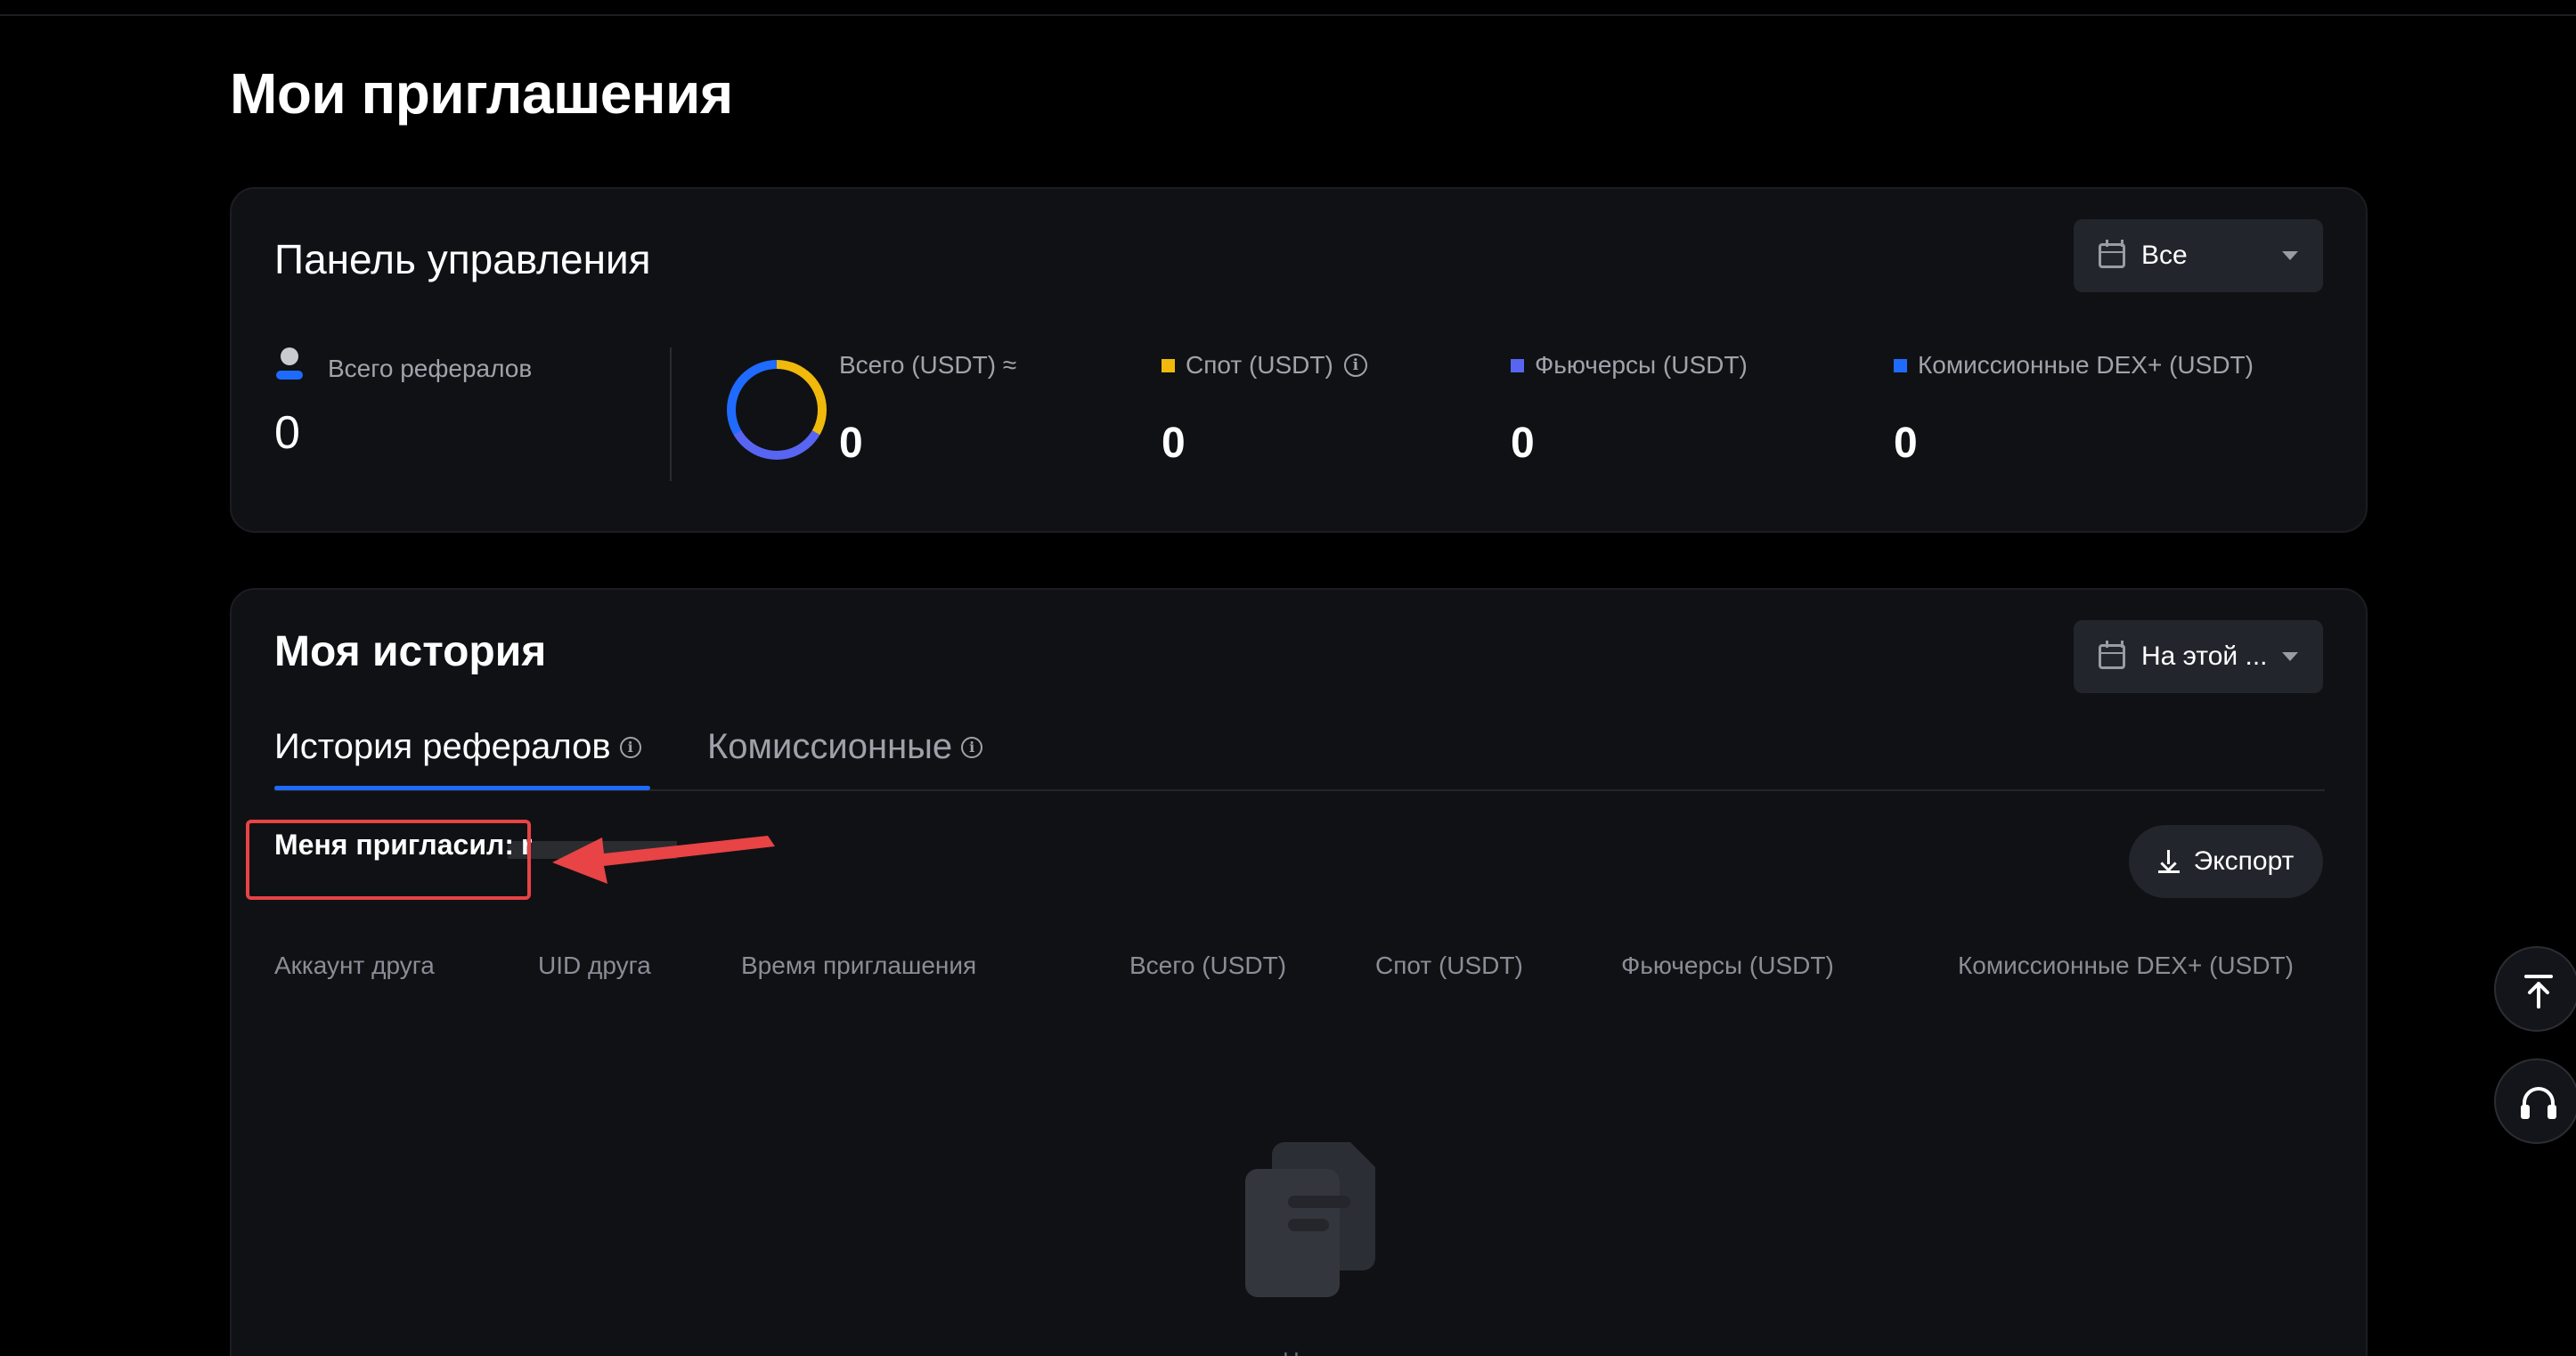 The image size is (2576, 1356). What do you see at coordinates (431, 368) in the screenshot?
I see `total-referrals-label: Всего рефералов` at bounding box center [431, 368].